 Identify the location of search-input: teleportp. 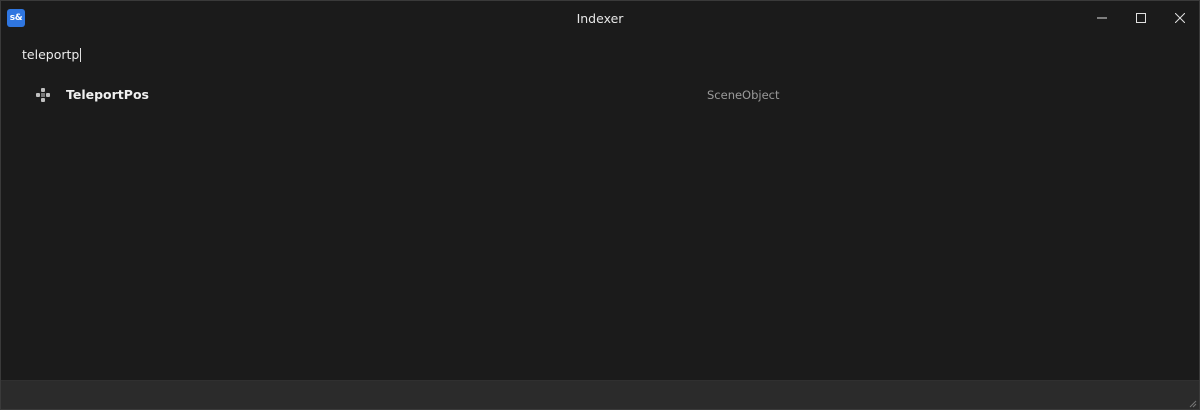
(52, 54).